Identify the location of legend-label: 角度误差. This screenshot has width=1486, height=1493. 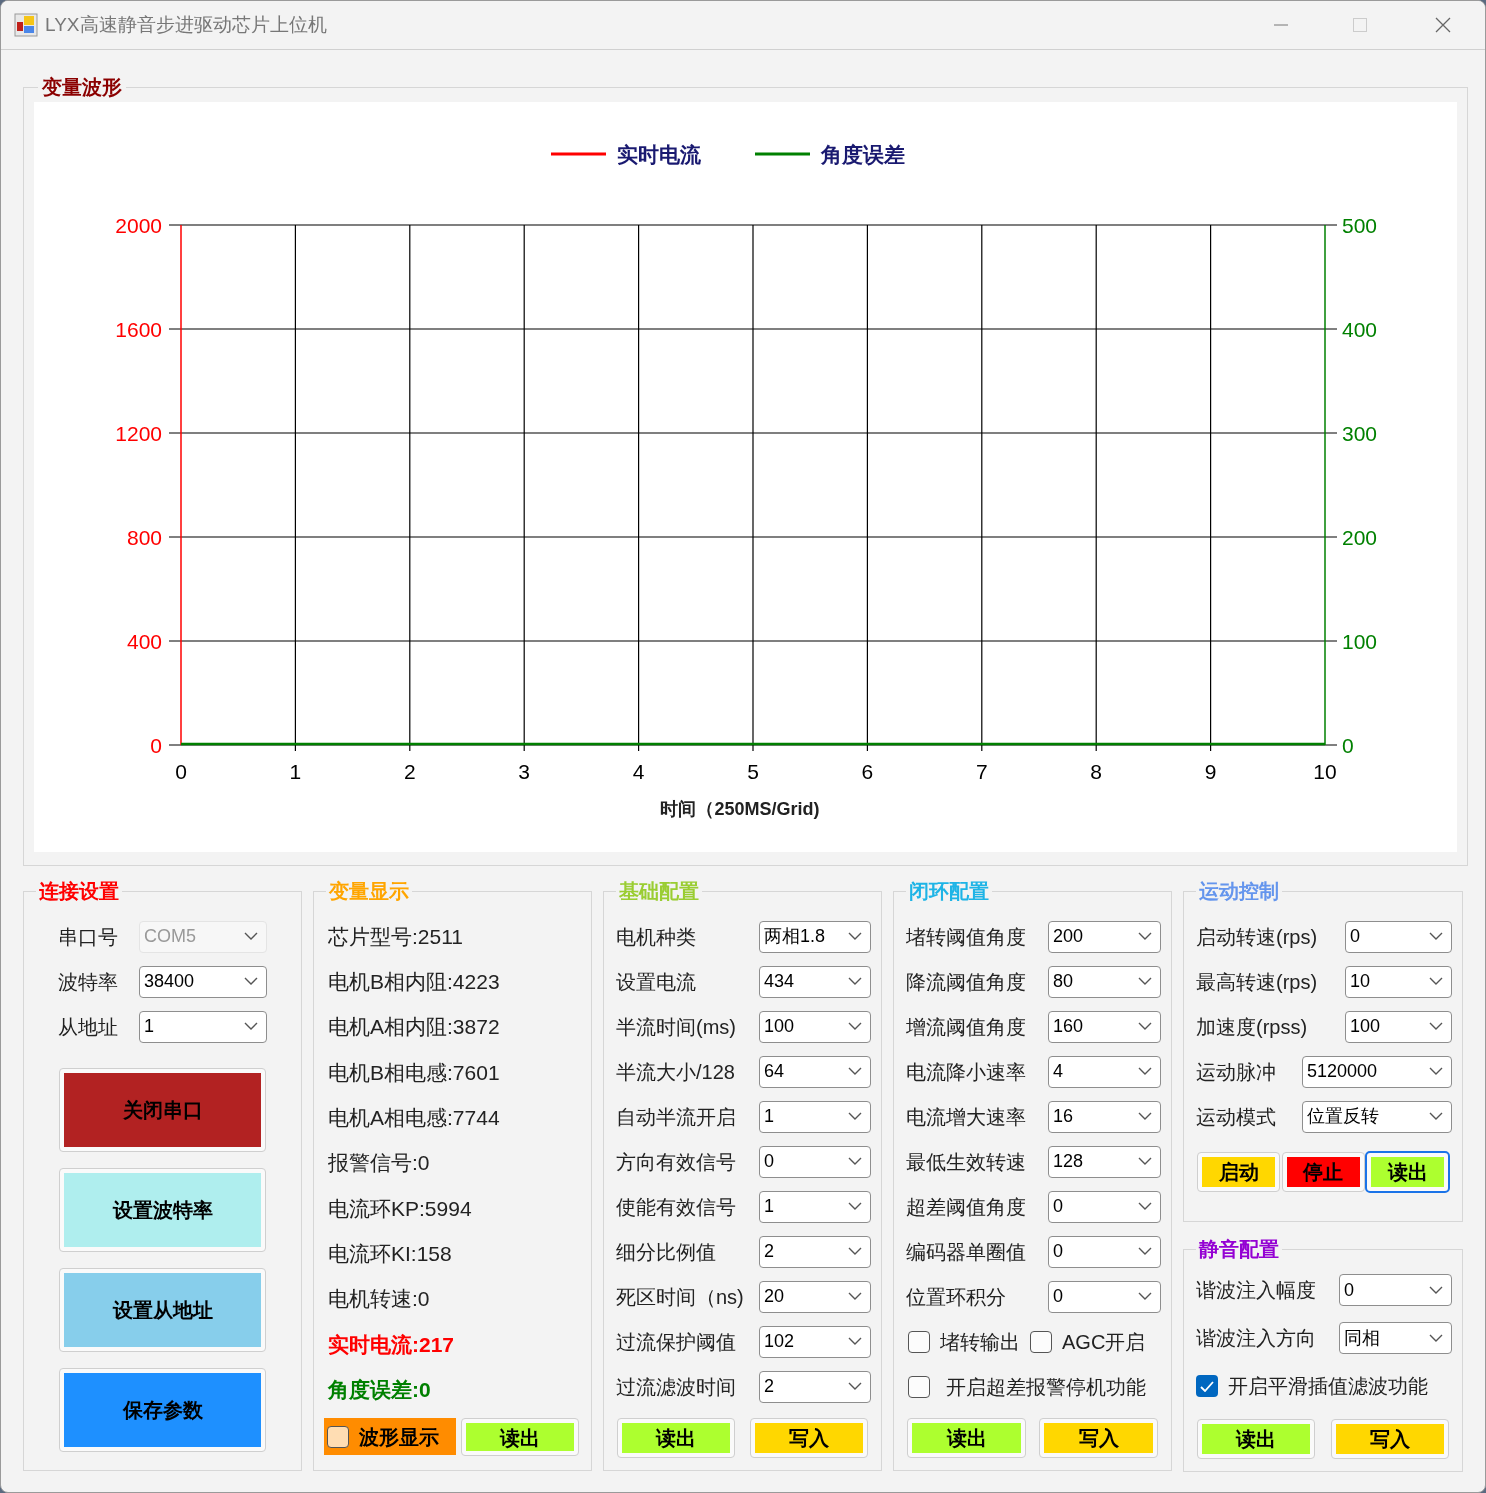
(863, 154).